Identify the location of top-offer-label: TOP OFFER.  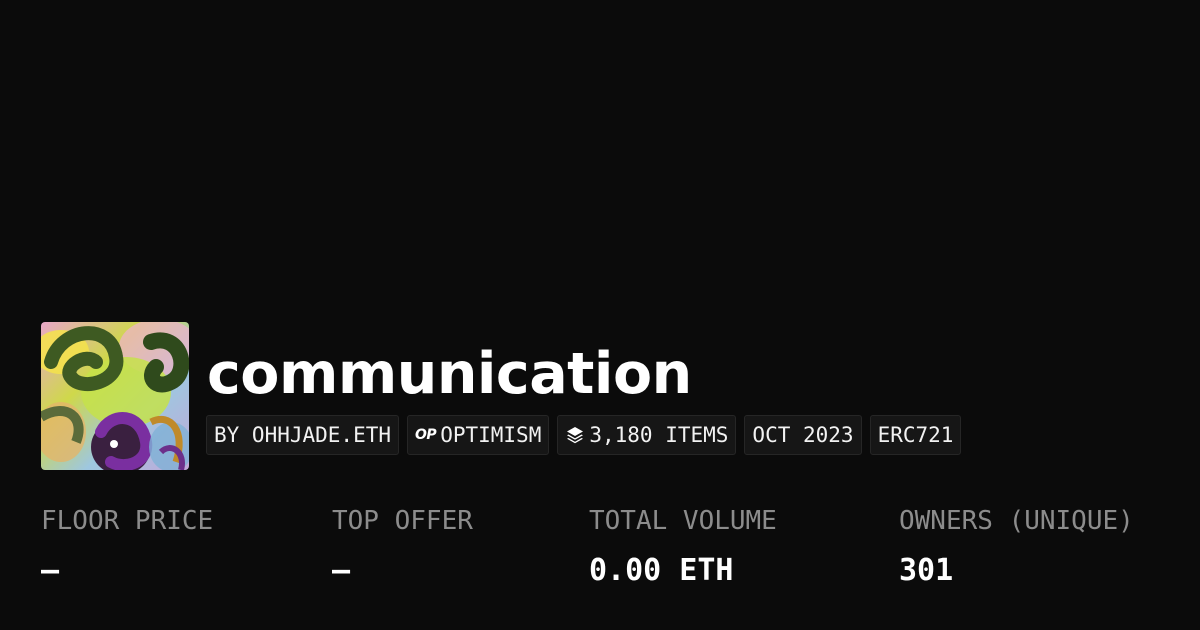
(402, 521).